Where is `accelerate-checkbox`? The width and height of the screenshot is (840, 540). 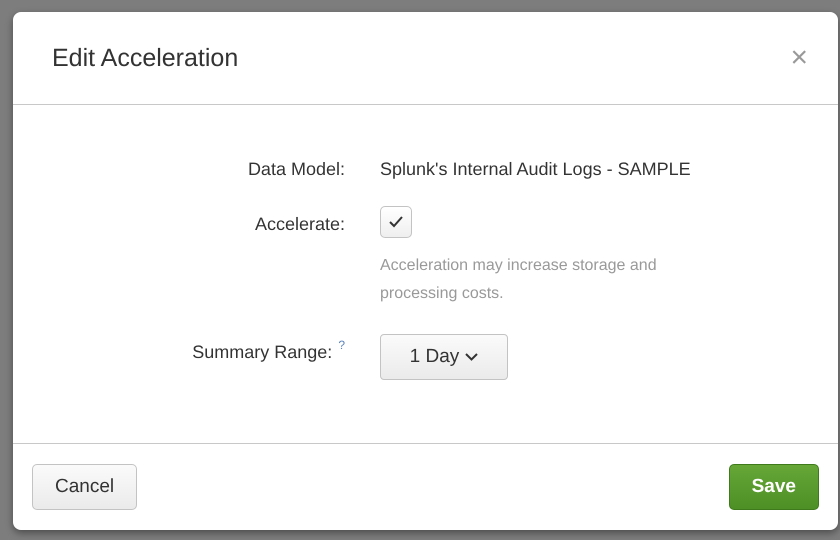 accelerate-checkbox is located at coordinates (396, 222).